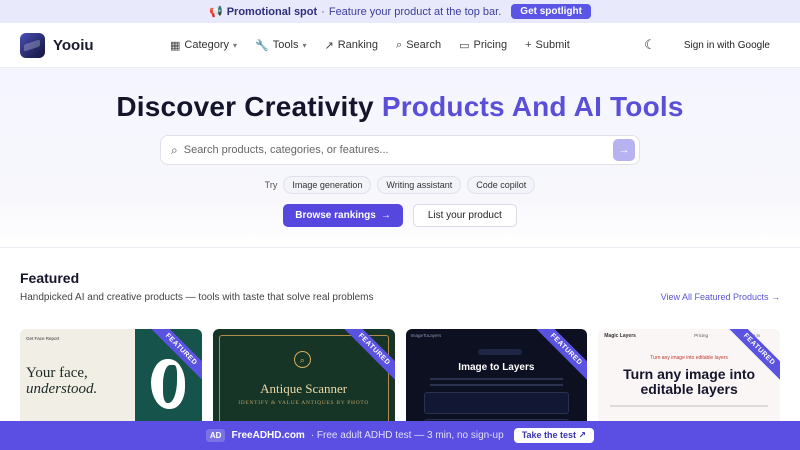 Image resolution: width=800 pixels, height=450 pixels. Describe the element at coordinates (419, 185) in the screenshot. I see `suggestion-chip: Writing assistant` at that location.